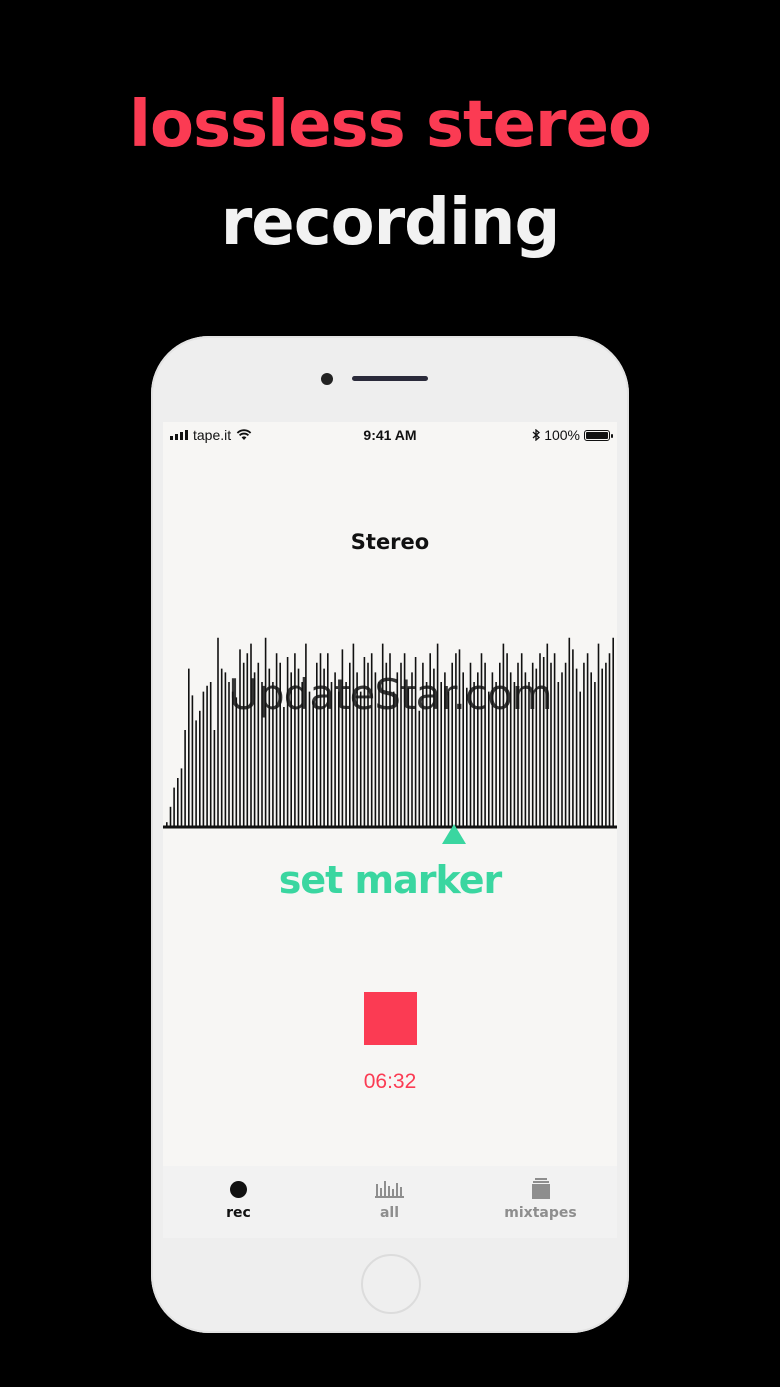 The height and width of the screenshot is (1387, 780). Describe the element at coordinates (390, 880) in the screenshot. I see `set-marker-button: set marker` at that location.